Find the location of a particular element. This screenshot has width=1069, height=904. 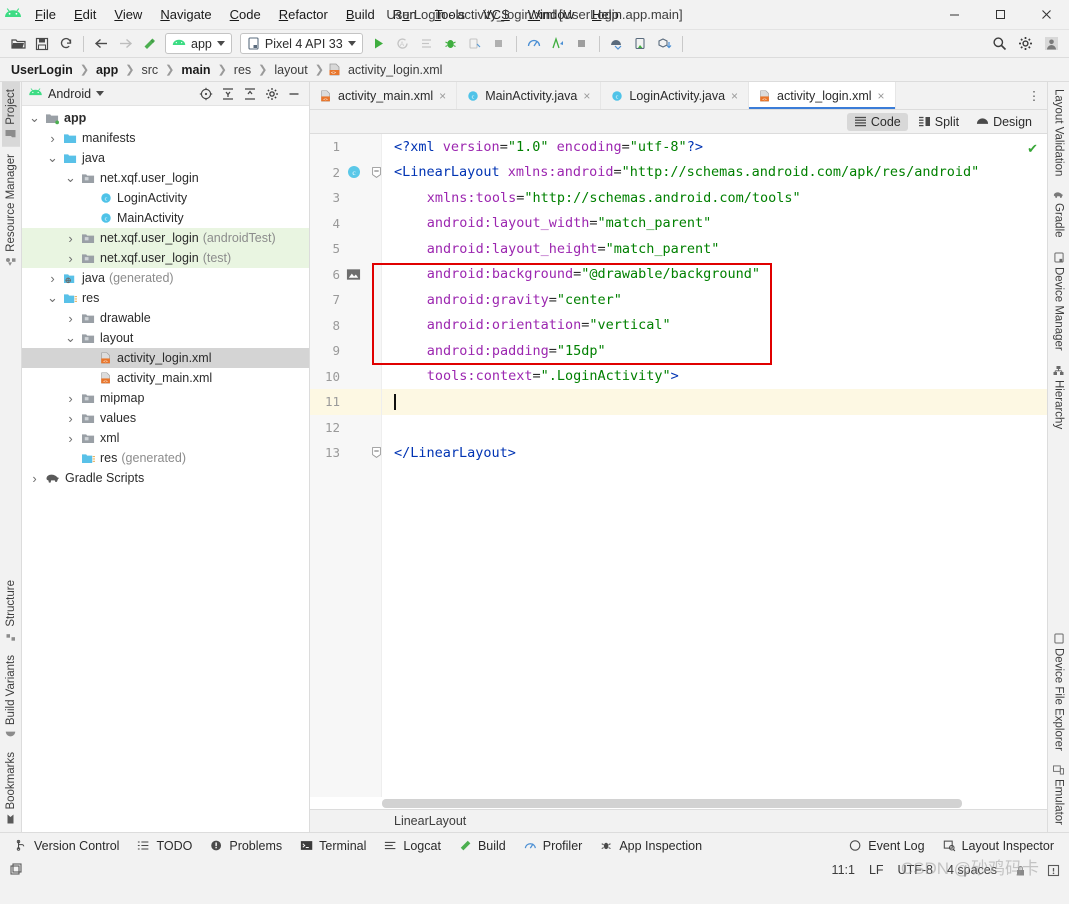

select-opened-file-icon is located at coordinates (205, 93).